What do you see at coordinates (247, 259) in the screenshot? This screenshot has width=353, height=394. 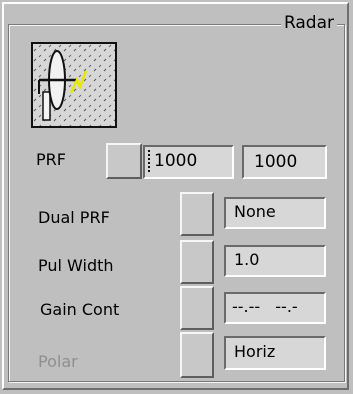 I see `pul-width-value: 1.0` at bounding box center [247, 259].